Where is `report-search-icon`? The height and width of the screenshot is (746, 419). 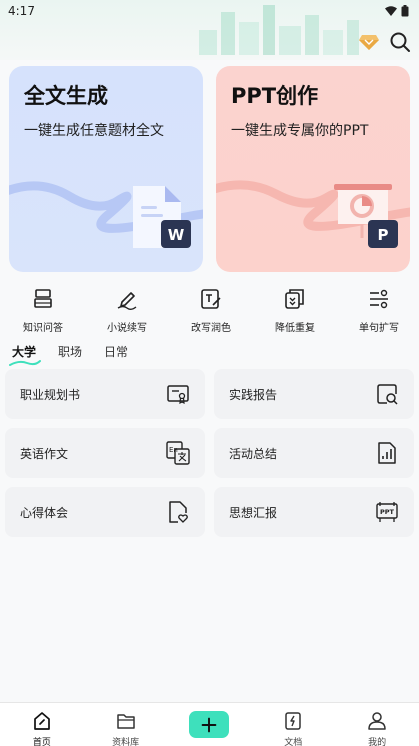 report-search-icon is located at coordinates (387, 394).